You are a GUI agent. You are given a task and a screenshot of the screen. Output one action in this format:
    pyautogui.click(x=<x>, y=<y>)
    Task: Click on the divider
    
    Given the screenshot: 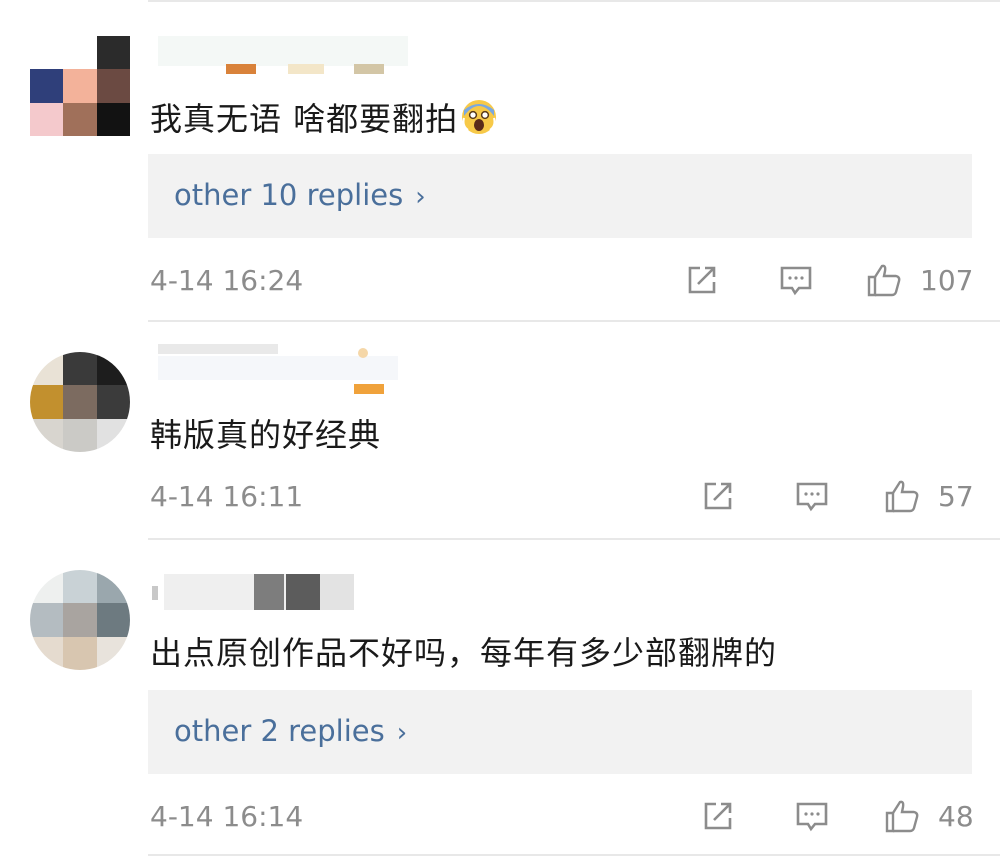 What is the action you would take?
    pyautogui.click(x=574, y=855)
    